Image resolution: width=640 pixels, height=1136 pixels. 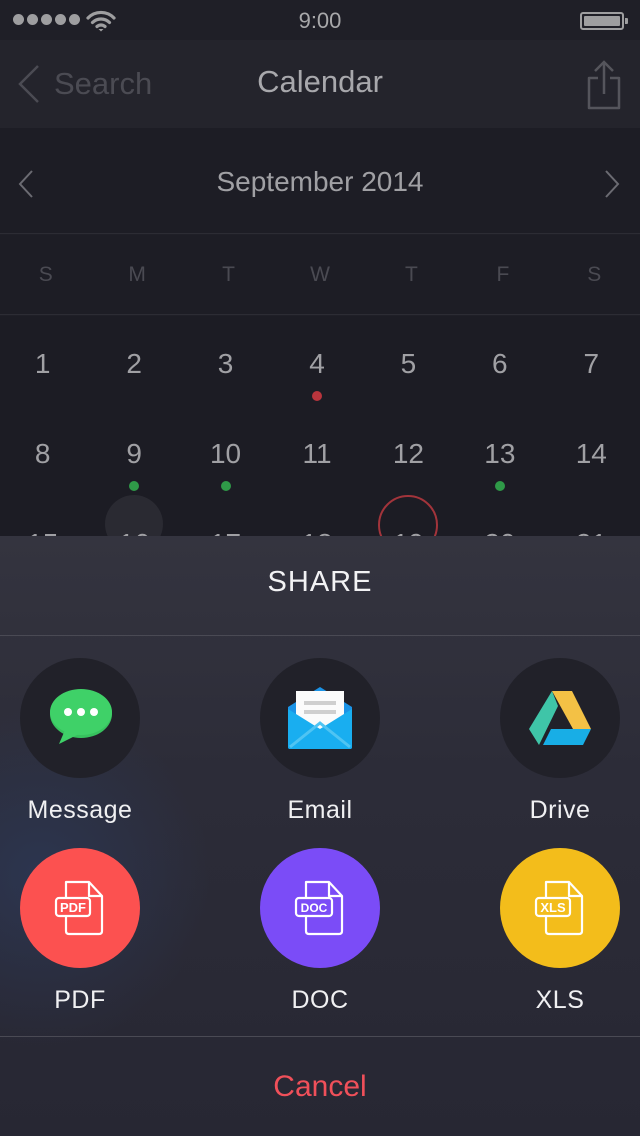 What do you see at coordinates (134, 453) in the screenshot?
I see `calendar-day-number: 9` at bounding box center [134, 453].